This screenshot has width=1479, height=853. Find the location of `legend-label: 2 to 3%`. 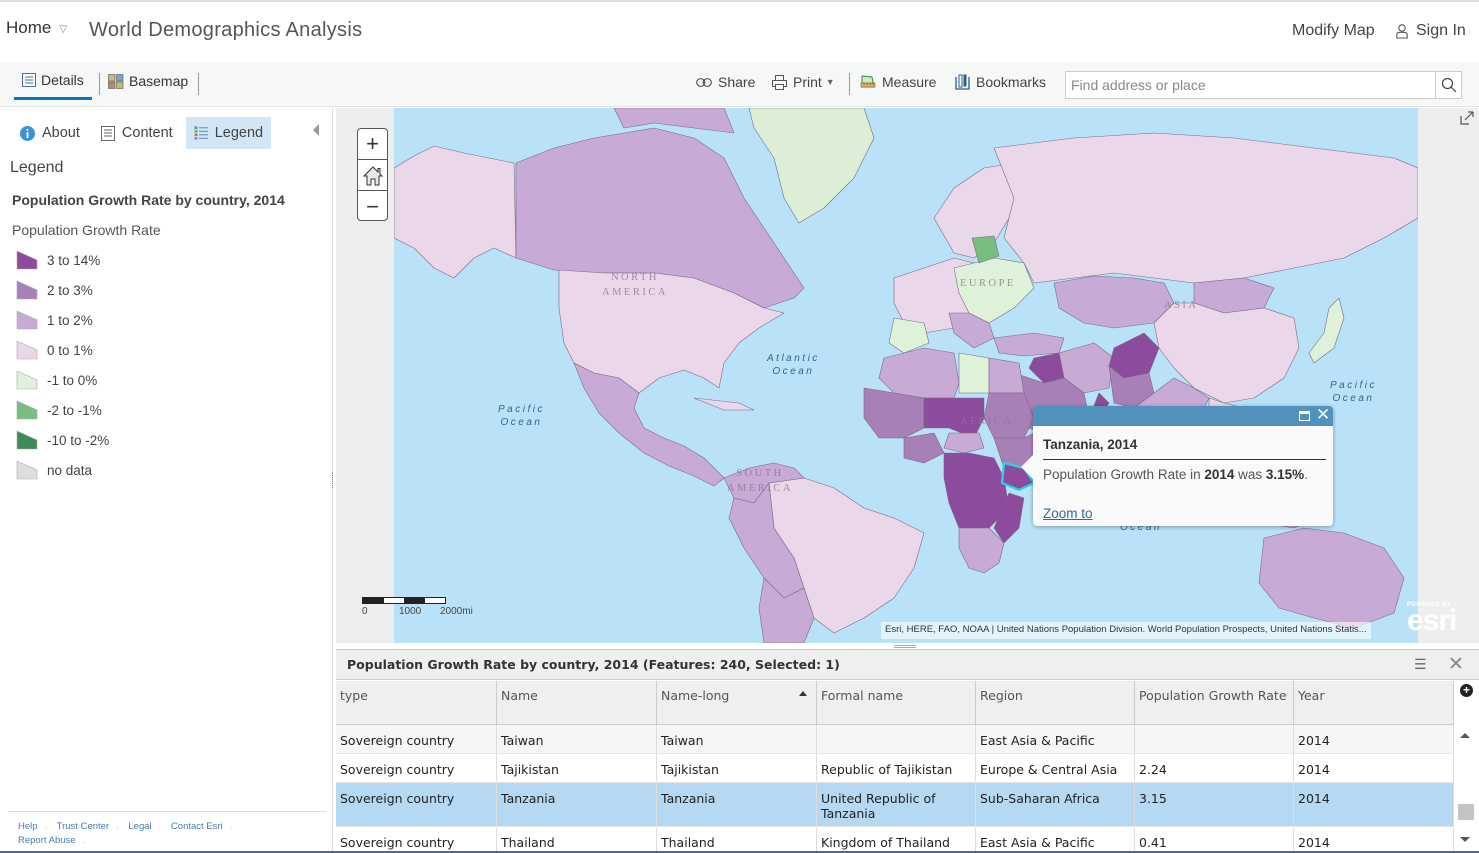

legend-label: 2 to 3% is located at coordinates (70, 290).